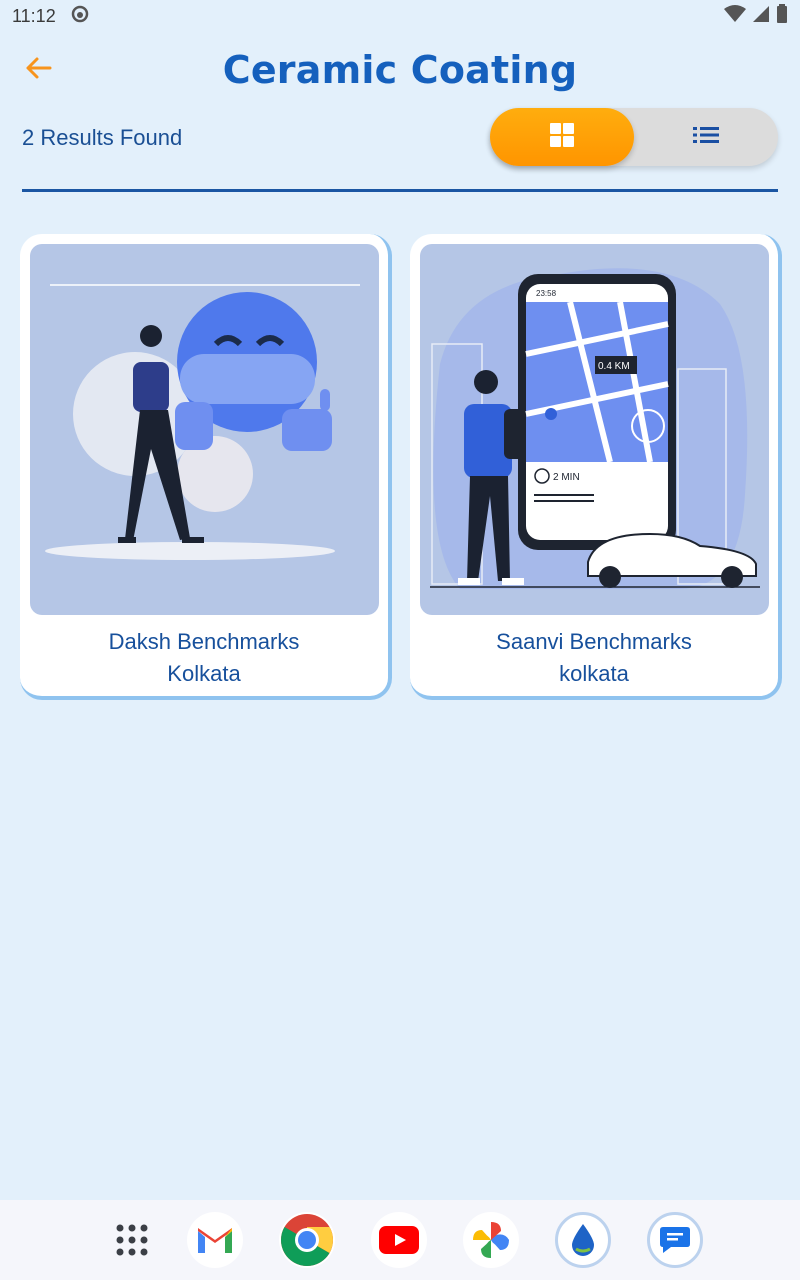 The image size is (800, 1280). Describe the element at coordinates (204, 641) in the screenshot. I see `card-name: Daksh Benchmarks` at that location.